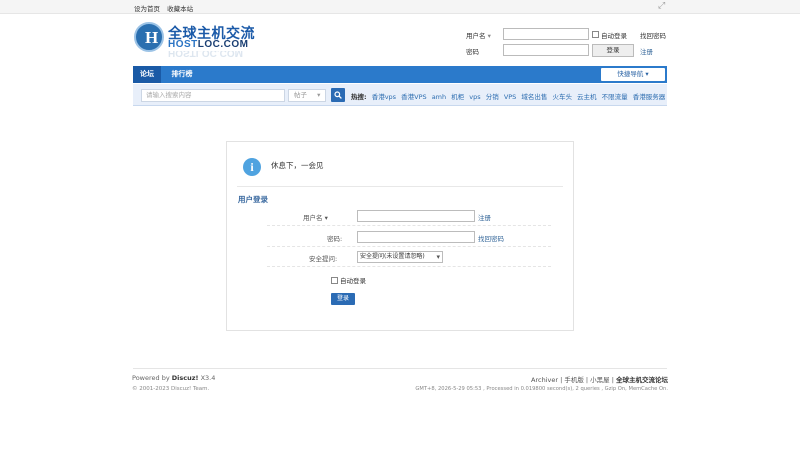  What do you see at coordinates (147, 74) in the screenshot?
I see `tab-forum: 论坛` at bounding box center [147, 74].